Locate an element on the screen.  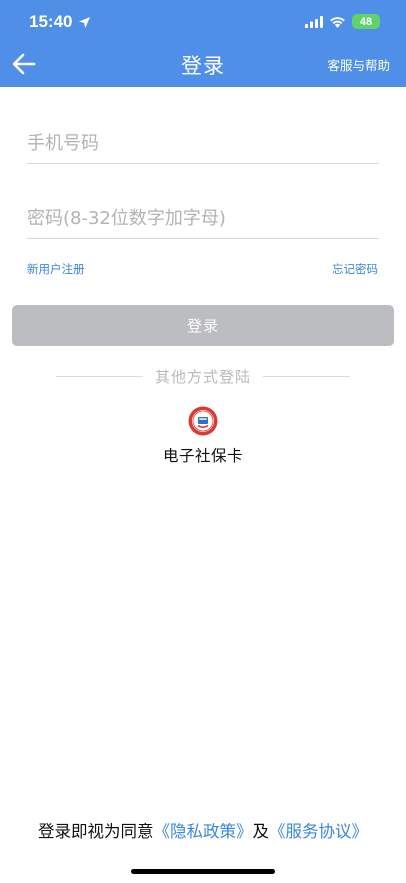
login-button: 登录 is located at coordinates (203, 325).